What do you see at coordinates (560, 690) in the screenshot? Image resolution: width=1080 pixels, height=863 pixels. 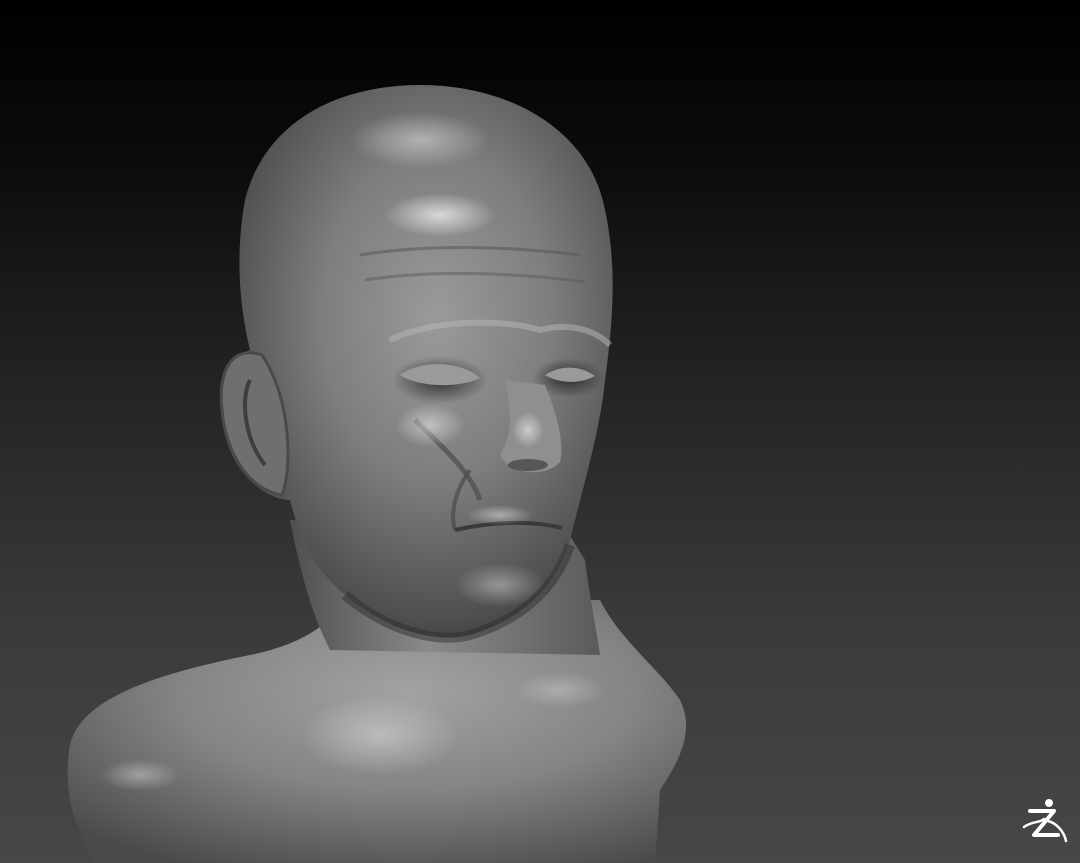 I see `clavicle-highlight` at bounding box center [560, 690].